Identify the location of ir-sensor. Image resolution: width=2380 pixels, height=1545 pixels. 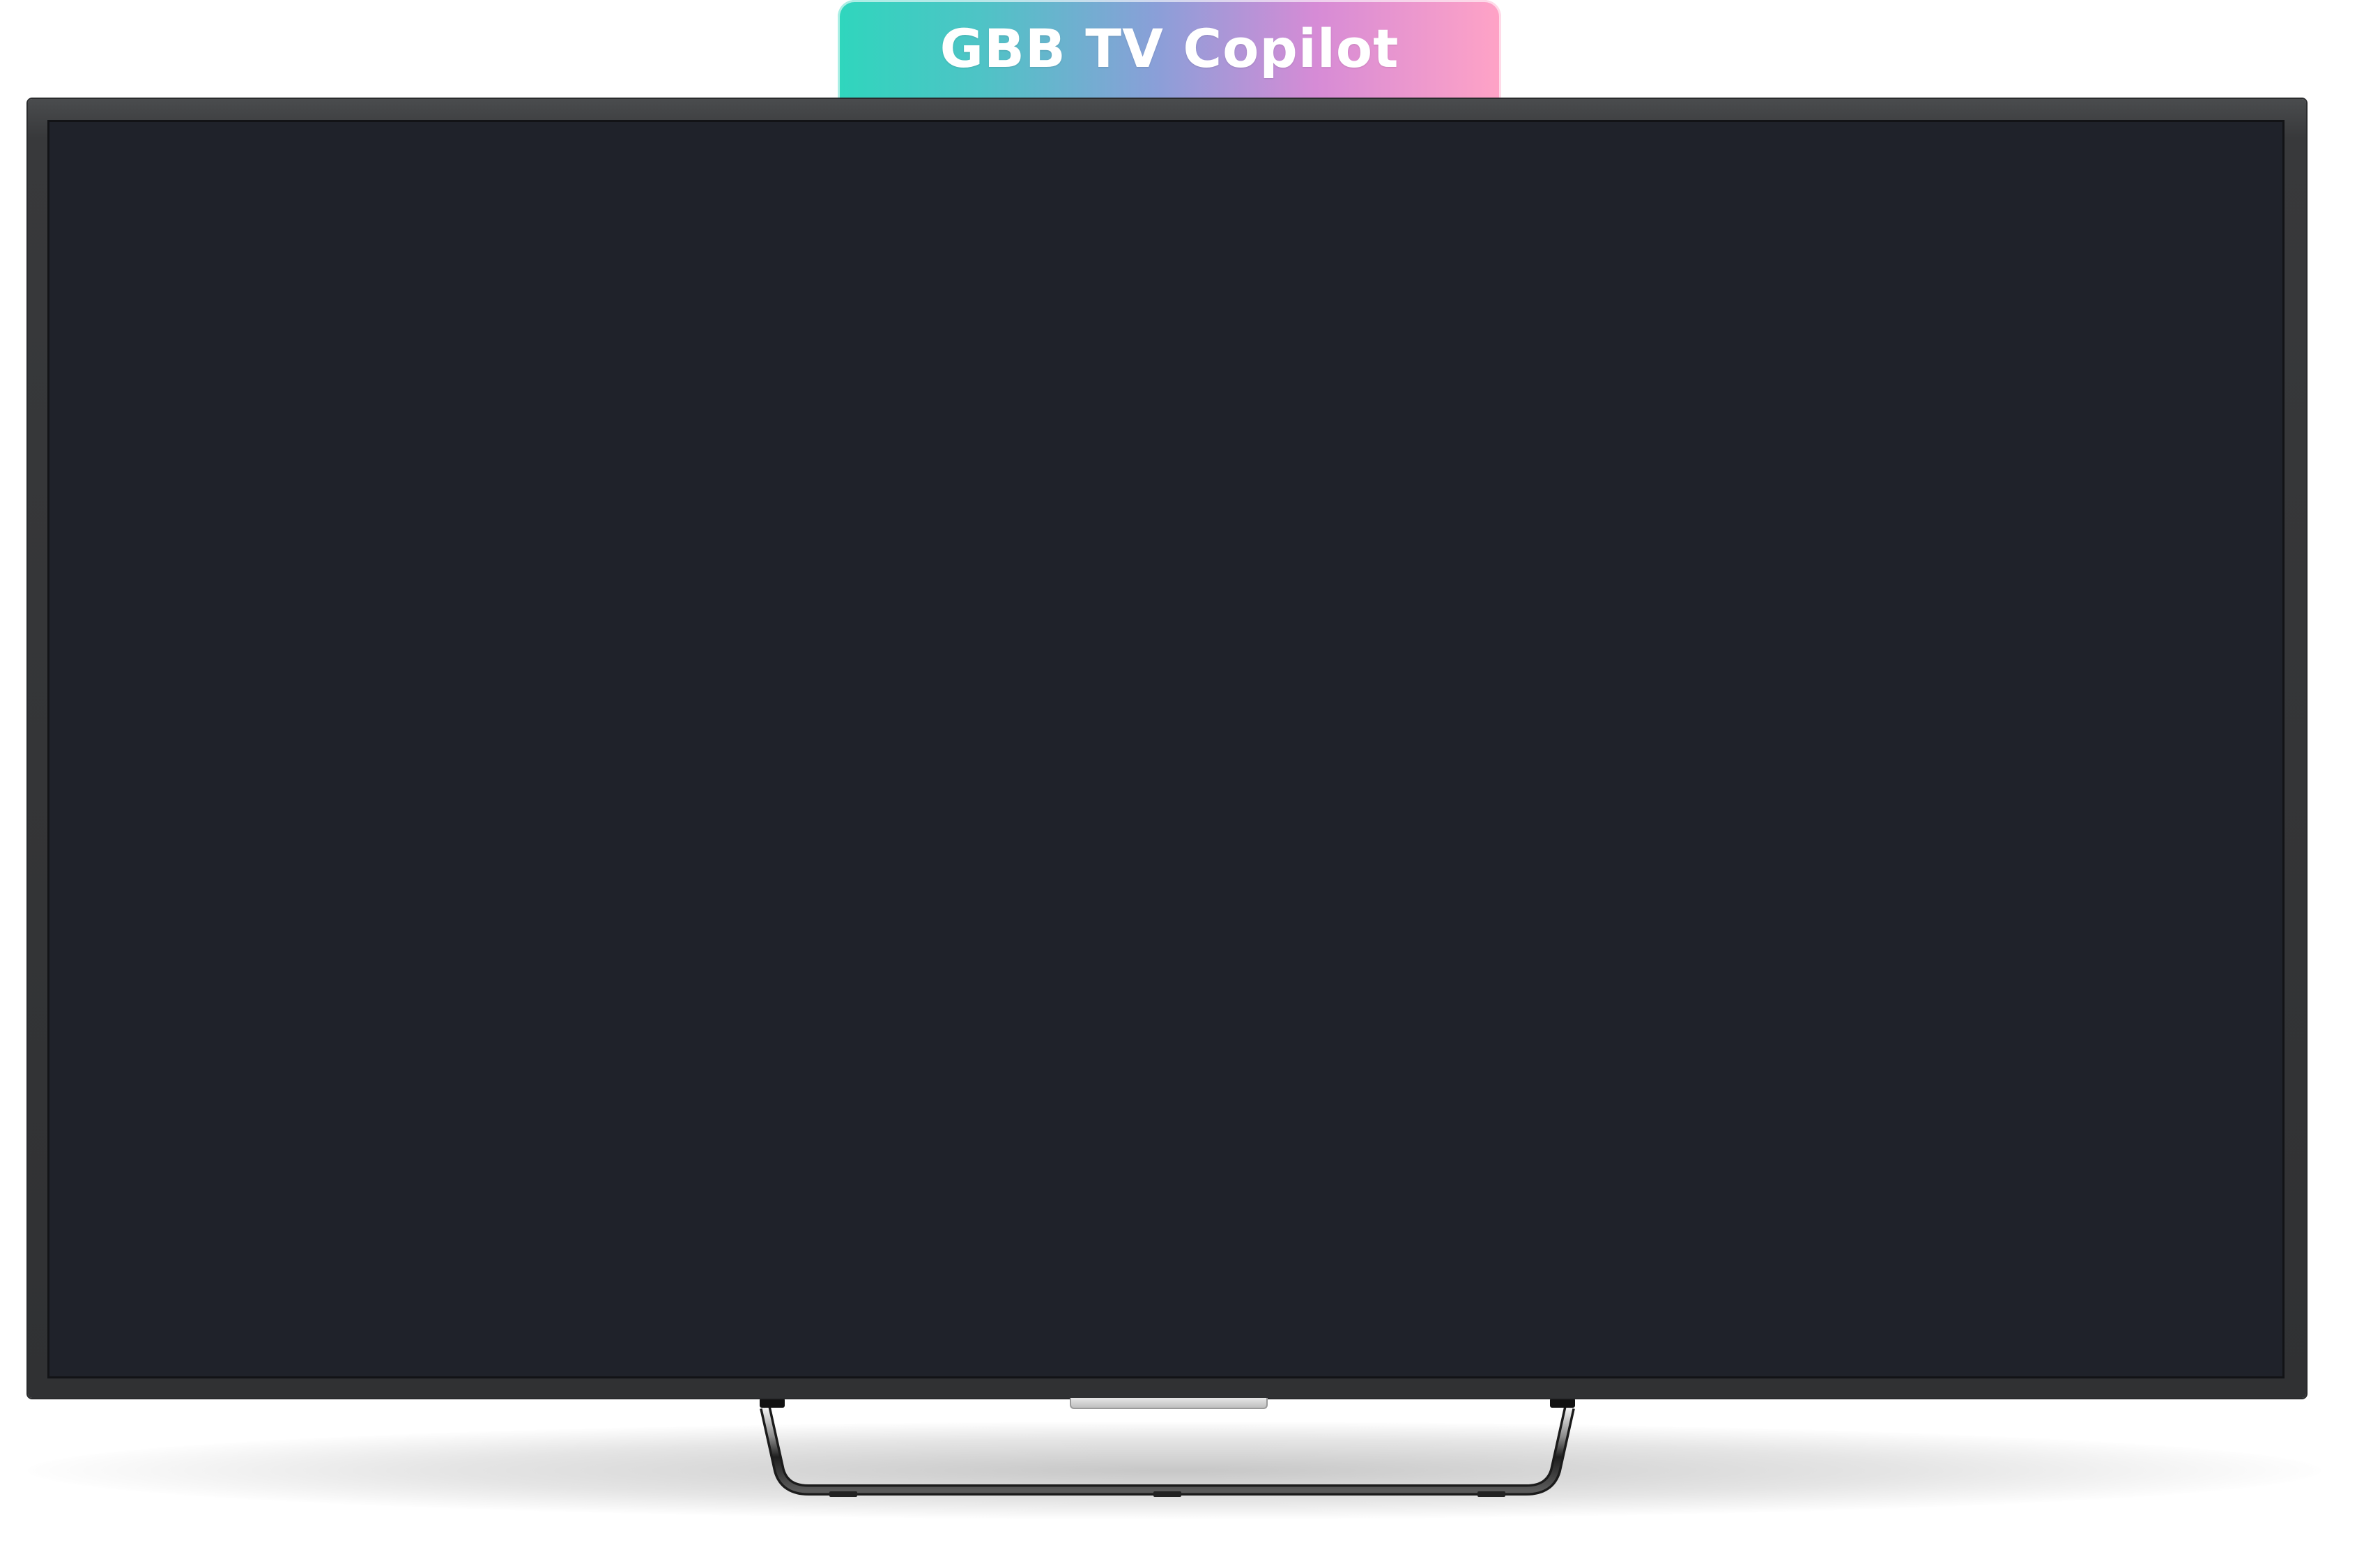
(1169, 1403).